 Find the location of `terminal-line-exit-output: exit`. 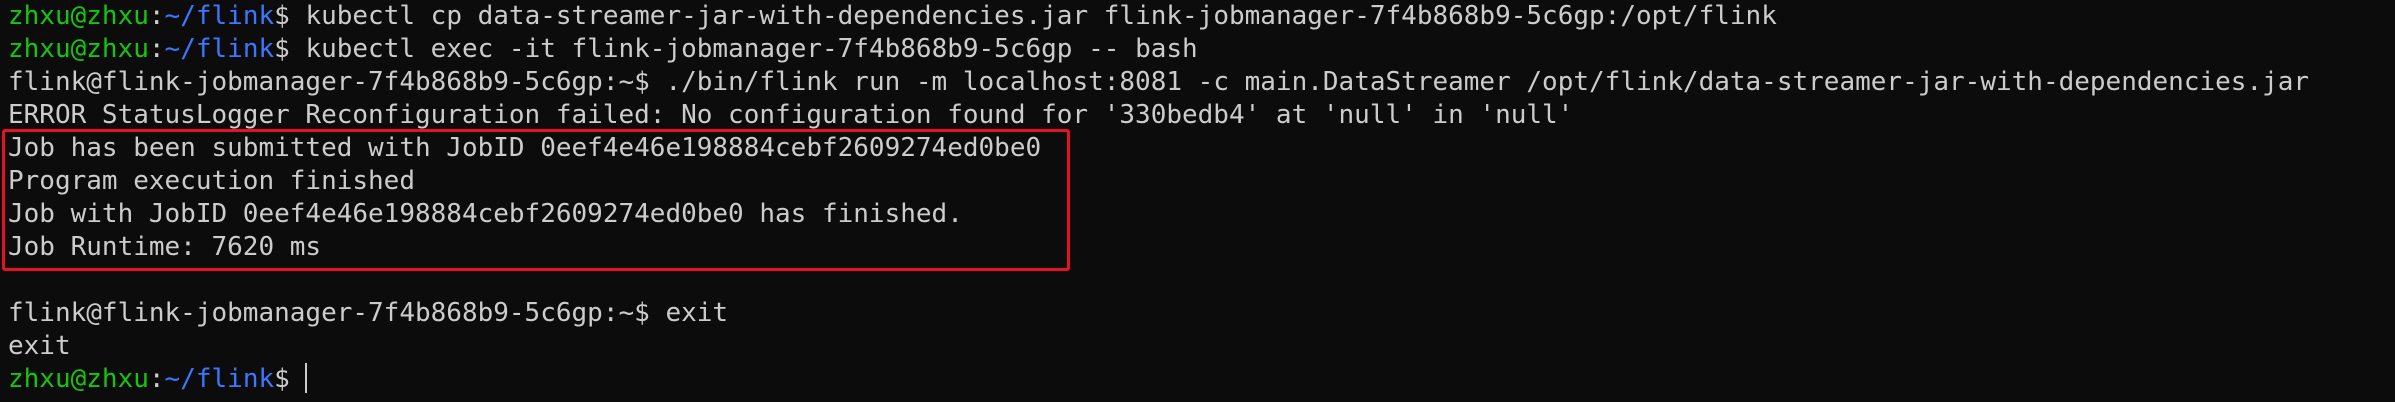

terminal-line-exit-output: exit is located at coordinates (39, 346).